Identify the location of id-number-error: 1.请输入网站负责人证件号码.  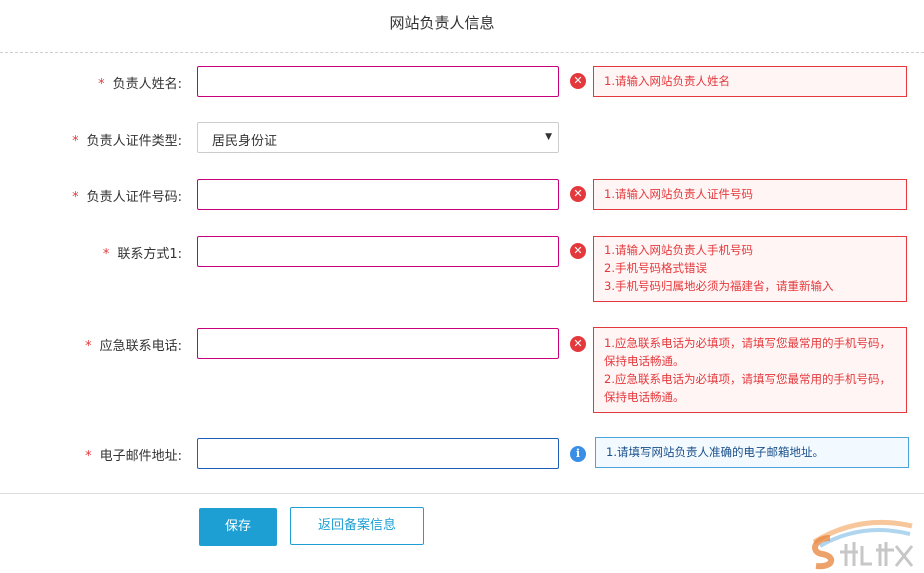
(750, 194).